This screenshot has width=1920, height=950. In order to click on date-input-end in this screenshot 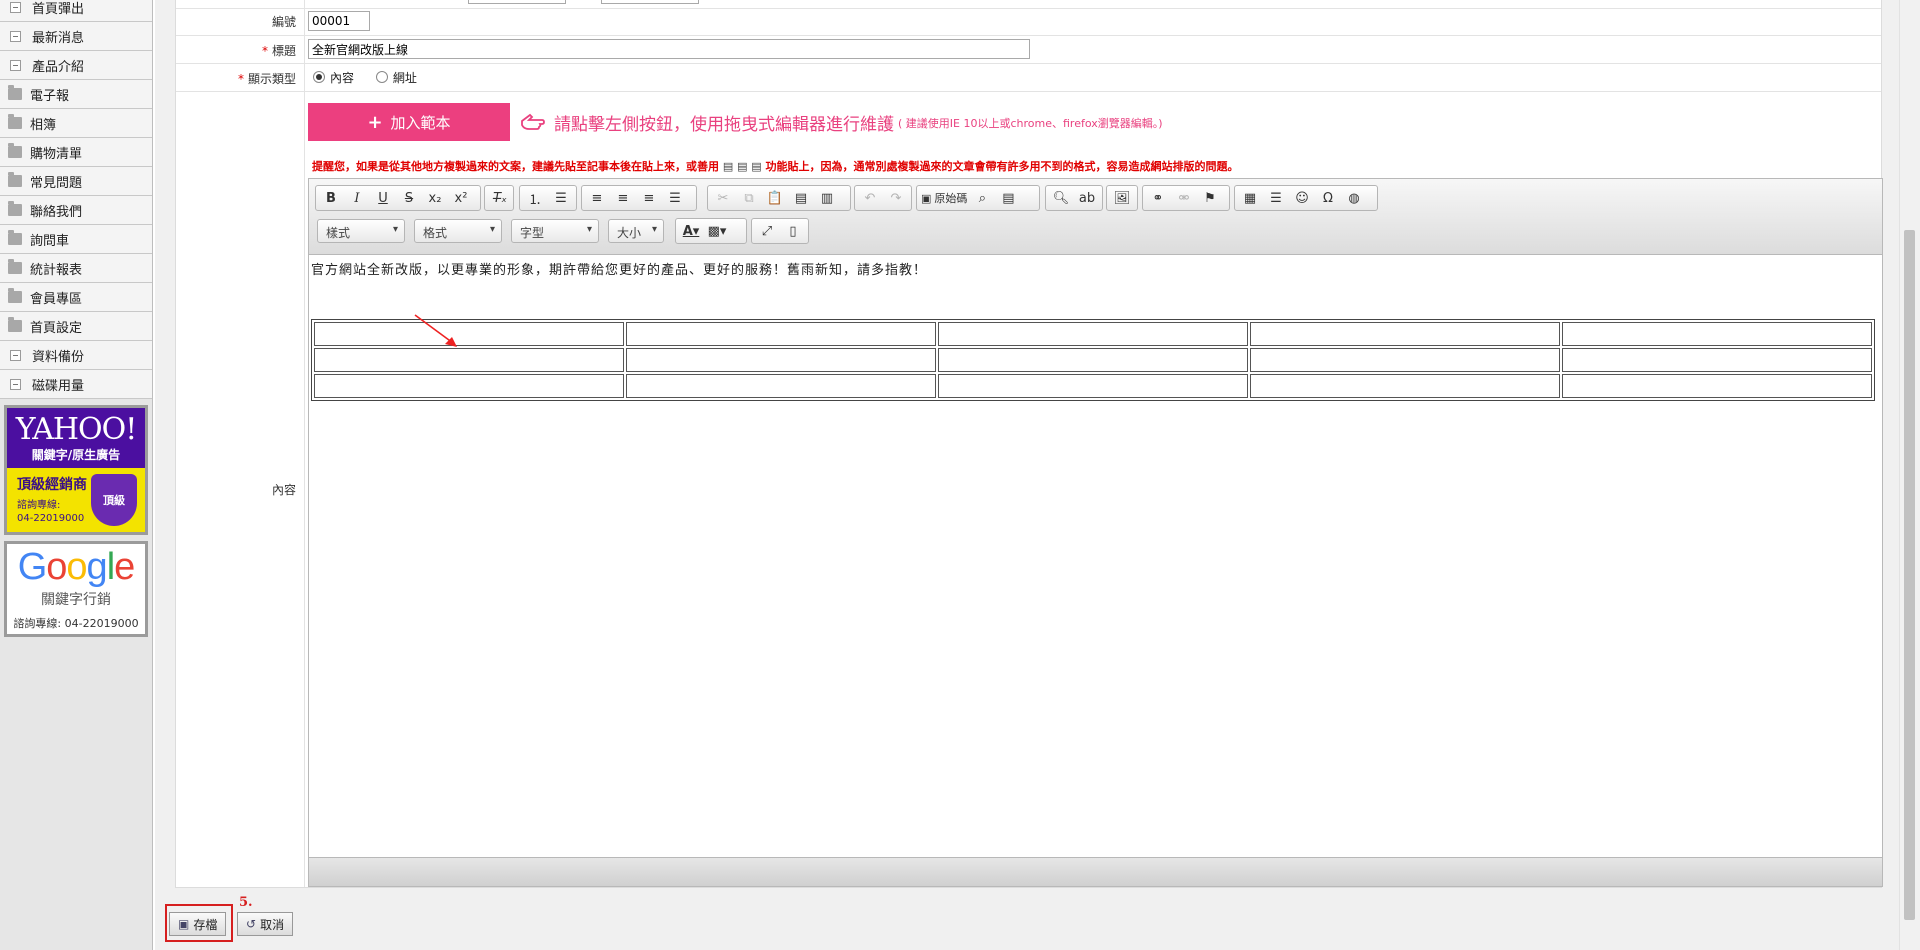, I will do `click(650, 2)`.